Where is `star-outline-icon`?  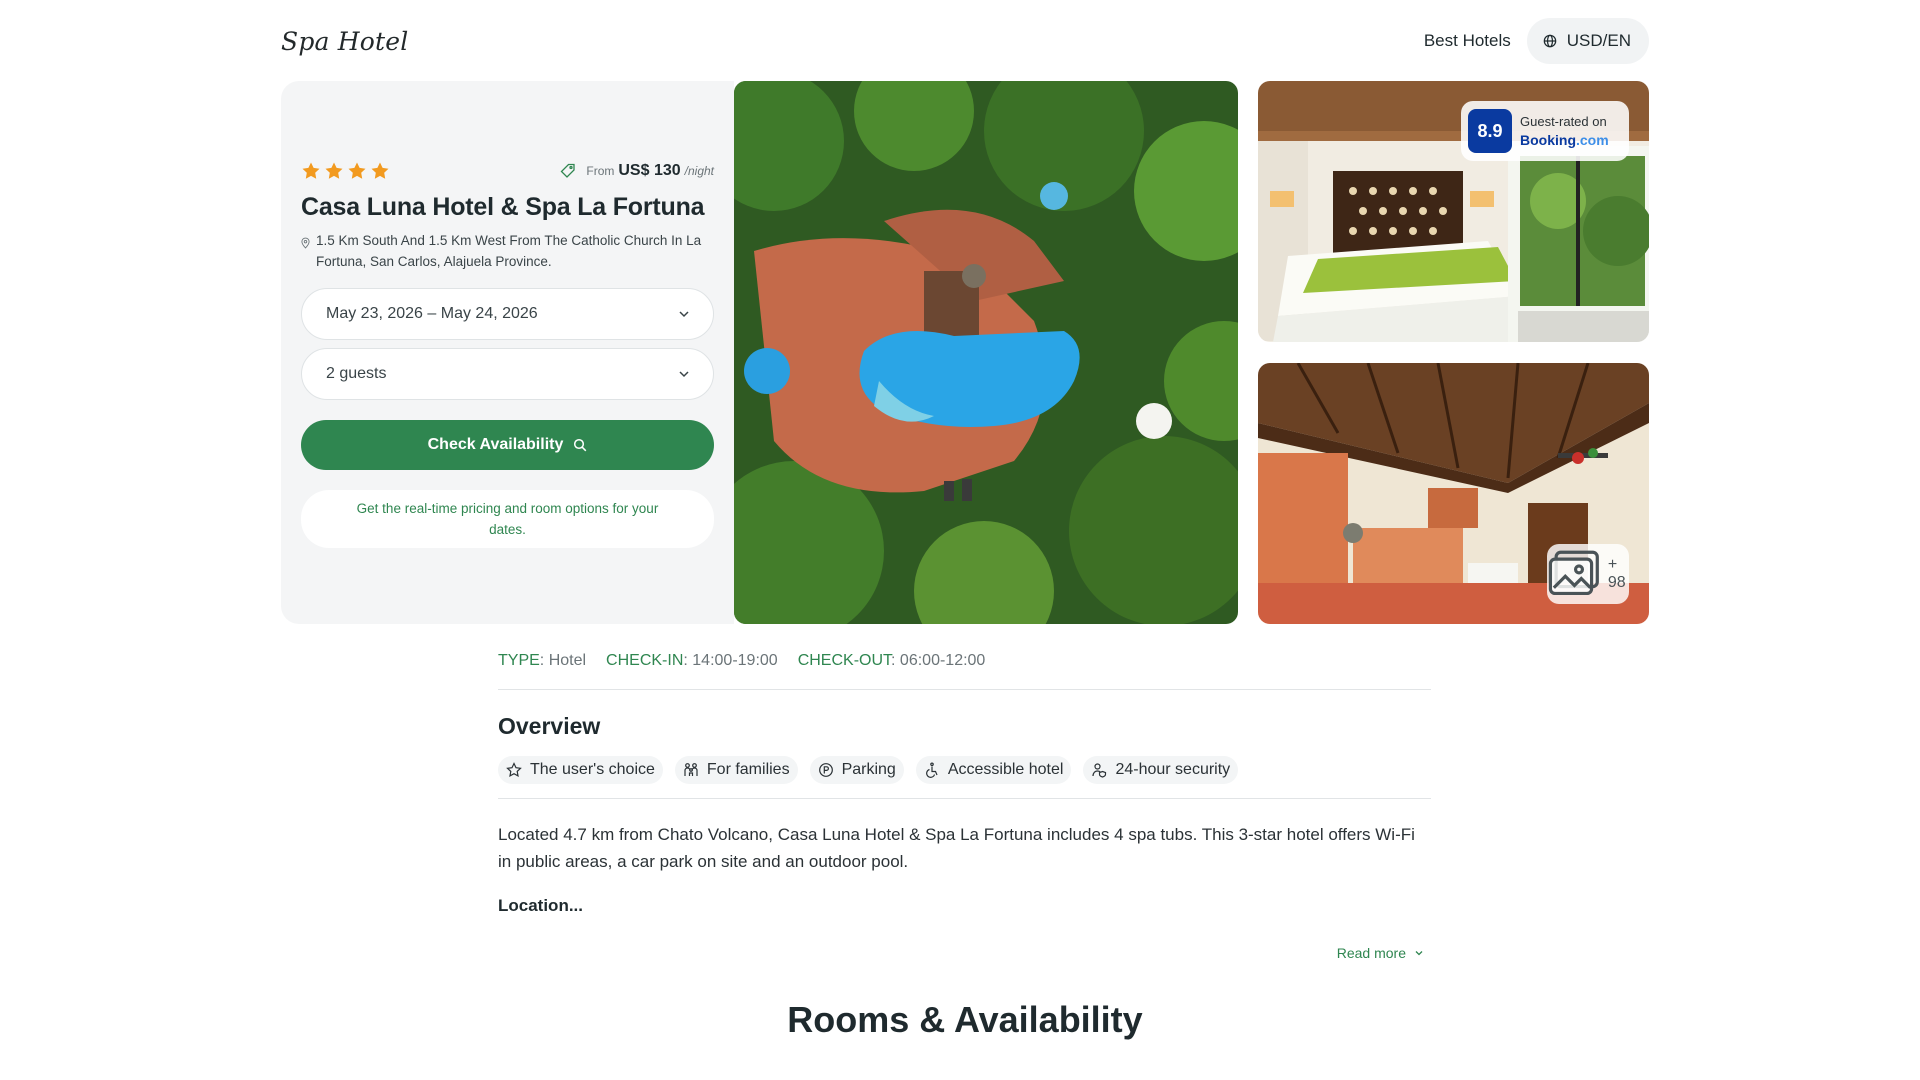 star-outline-icon is located at coordinates (514, 770).